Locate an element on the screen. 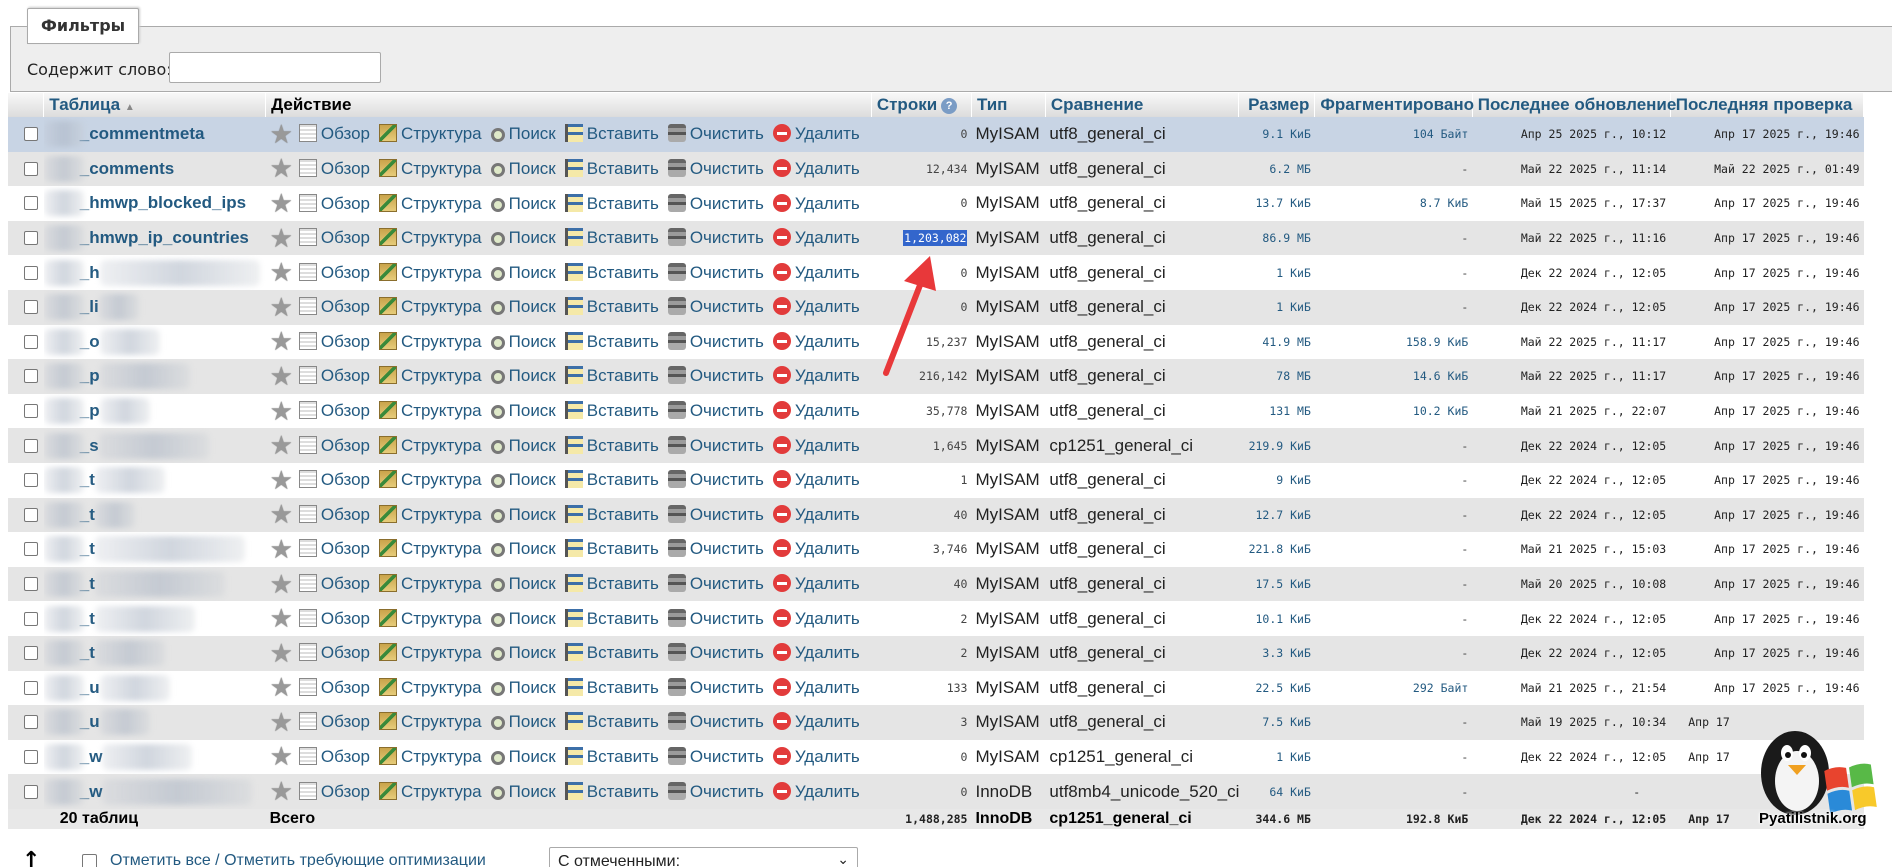 Image resolution: width=1892 pixels, height=867 pixels. row-size: 13.7 КиБ is located at coordinates (1276, 203).